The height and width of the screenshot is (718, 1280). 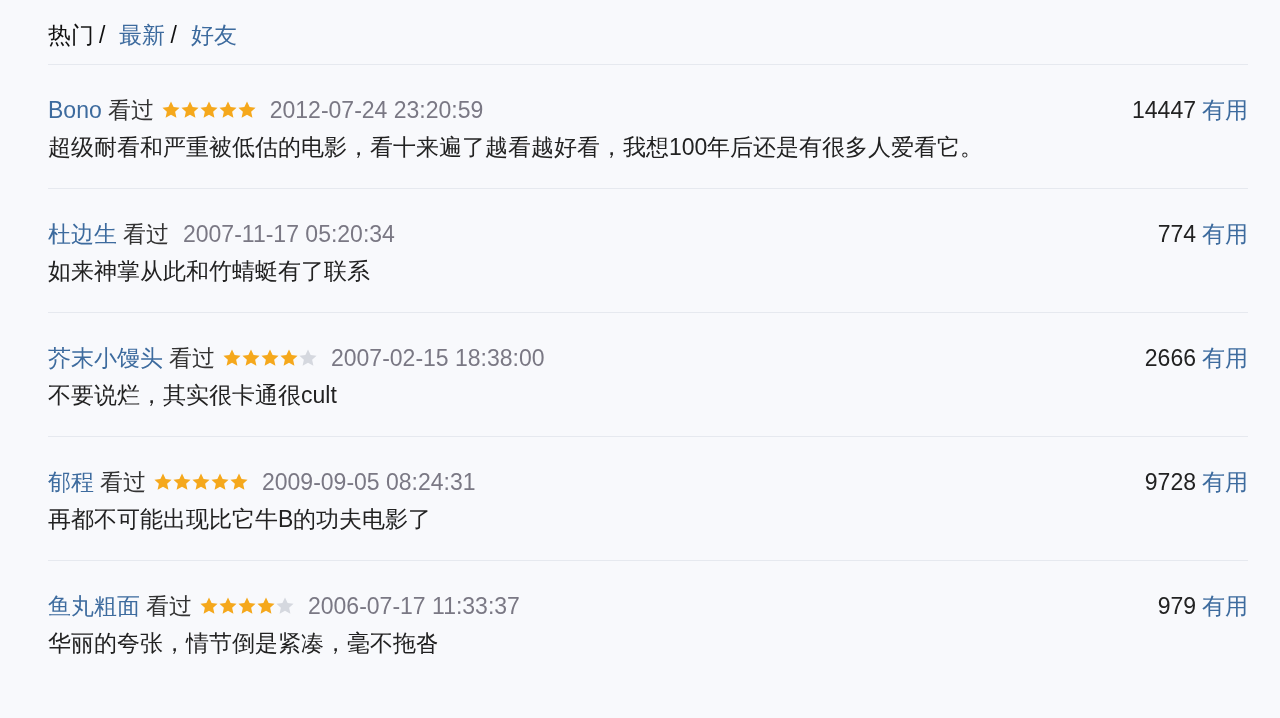 What do you see at coordinates (193, 395) in the screenshot?
I see `review-text: 不要说烂，其实很卡通很cult` at bounding box center [193, 395].